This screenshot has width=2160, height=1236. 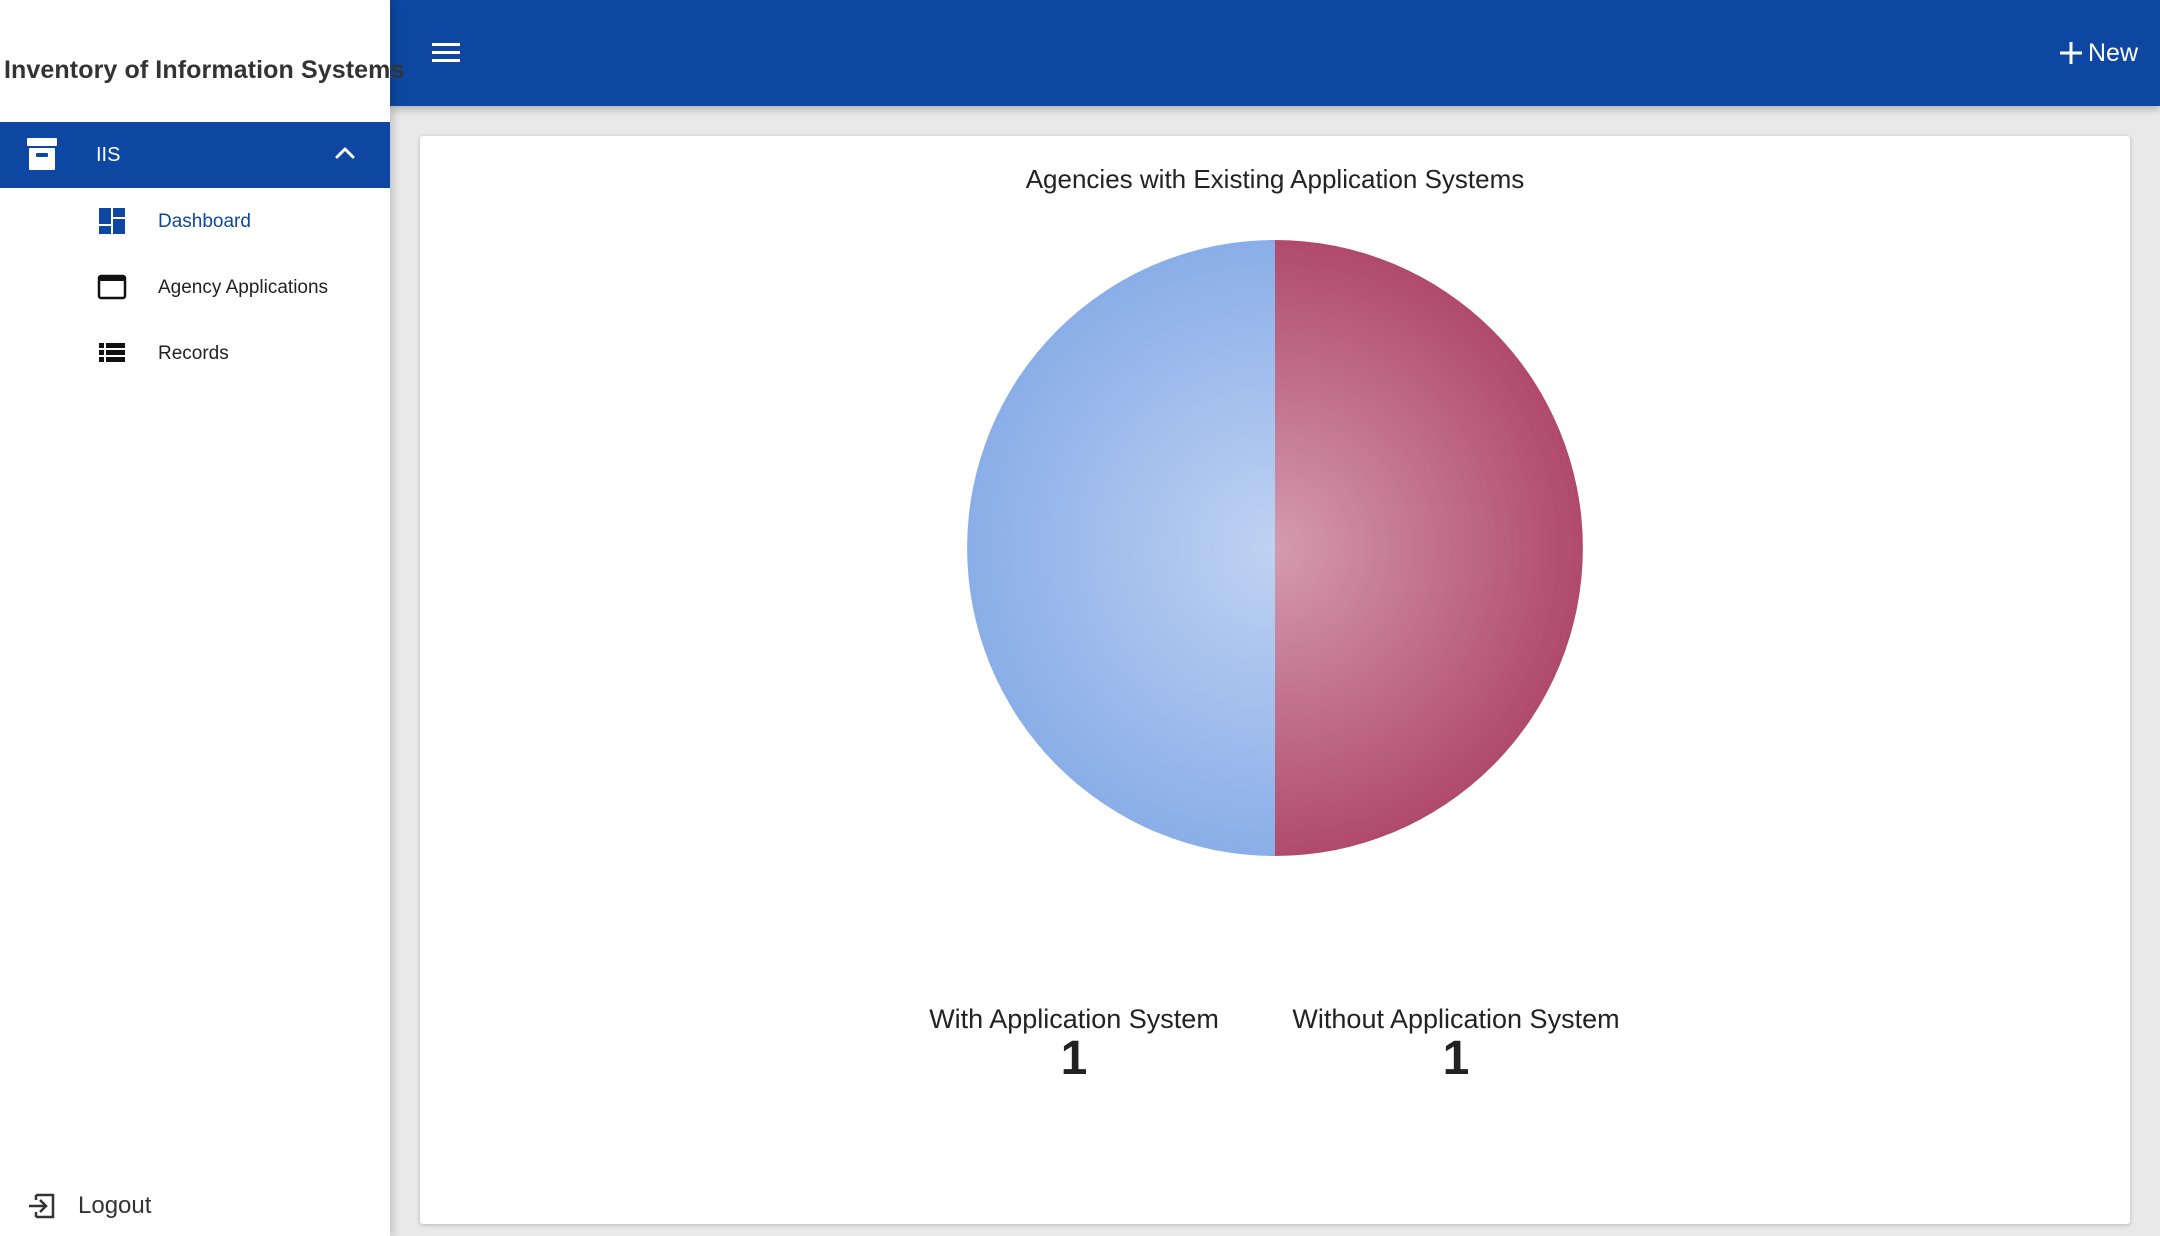 What do you see at coordinates (42, 154) in the screenshot?
I see `archive-icon` at bounding box center [42, 154].